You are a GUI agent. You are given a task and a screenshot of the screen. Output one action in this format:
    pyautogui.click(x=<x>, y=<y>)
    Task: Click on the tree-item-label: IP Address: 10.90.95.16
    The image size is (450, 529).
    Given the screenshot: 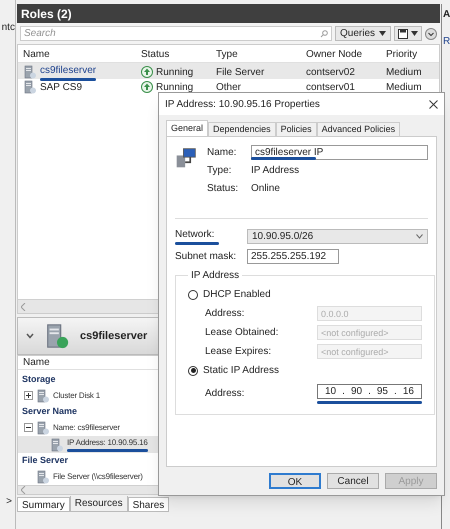 What is the action you would take?
    pyautogui.click(x=107, y=443)
    